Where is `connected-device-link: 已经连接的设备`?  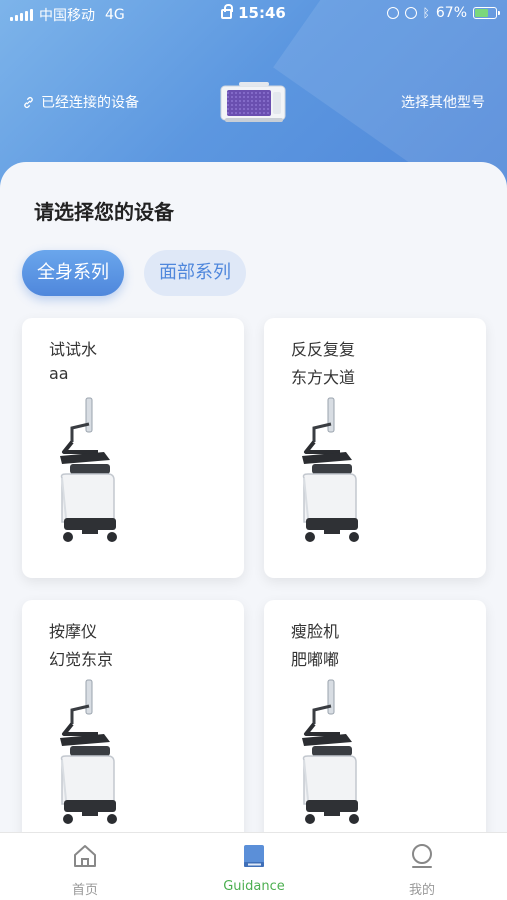
connected-device-link: 已经连接的设备 is located at coordinates (80, 102).